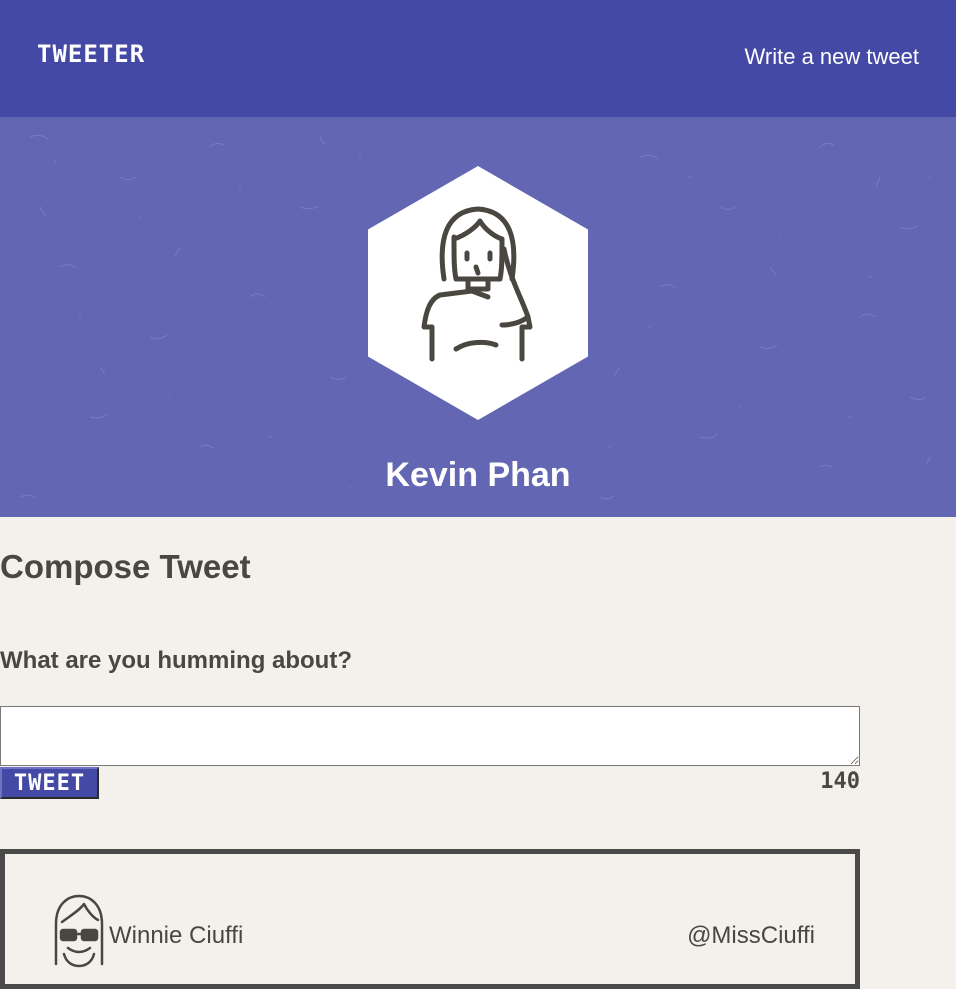 The image size is (956, 989). I want to click on compose-prompt-label: What are you humming about?, so click(176, 660).